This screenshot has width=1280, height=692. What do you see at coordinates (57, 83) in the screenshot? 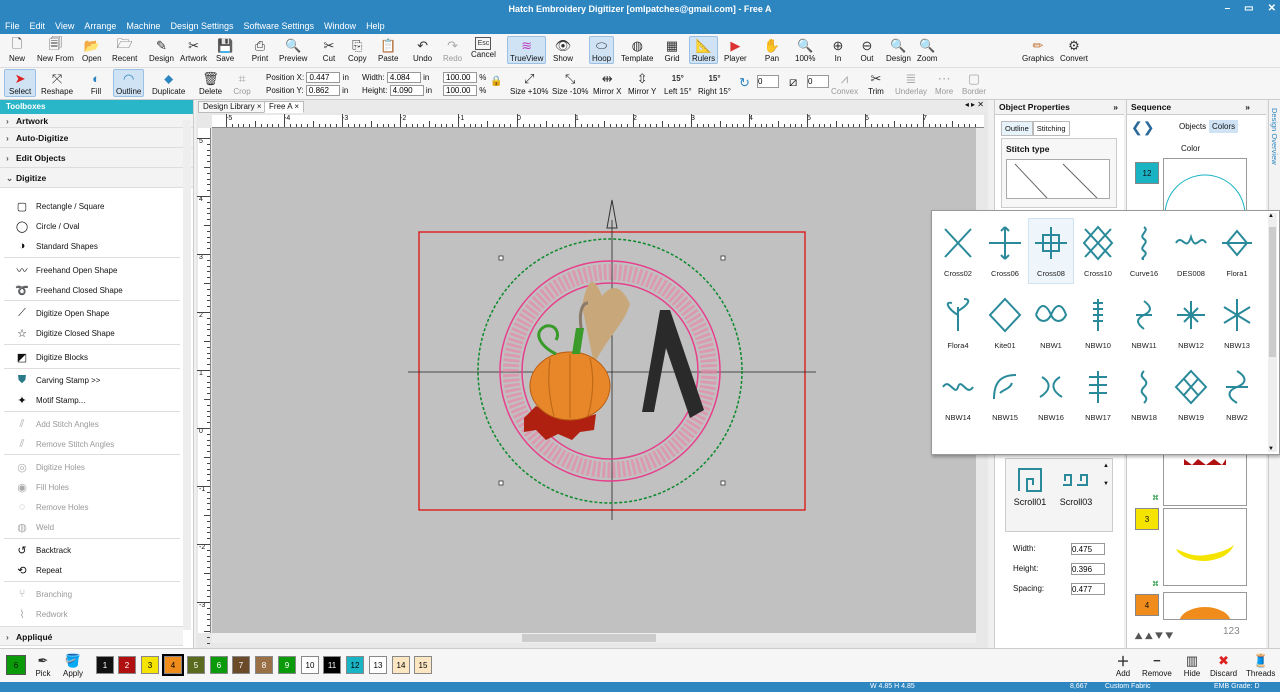
I see `reshape-button: ⤧ Reshape` at bounding box center [57, 83].